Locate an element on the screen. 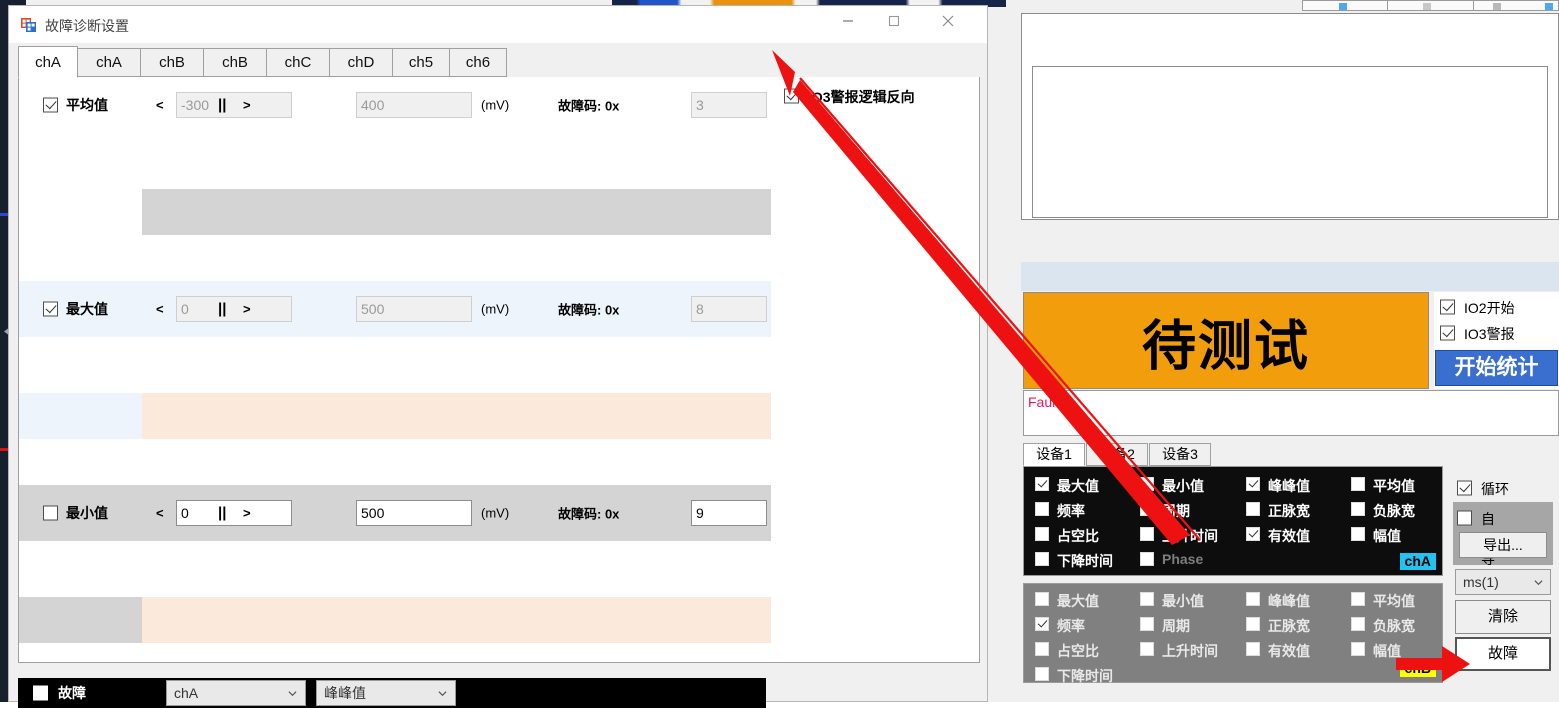 The height and width of the screenshot is (708, 1559). channel-tabstrip: chA chA chB chB chC chD ch5 ch6 is located at coordinates (499, 62).